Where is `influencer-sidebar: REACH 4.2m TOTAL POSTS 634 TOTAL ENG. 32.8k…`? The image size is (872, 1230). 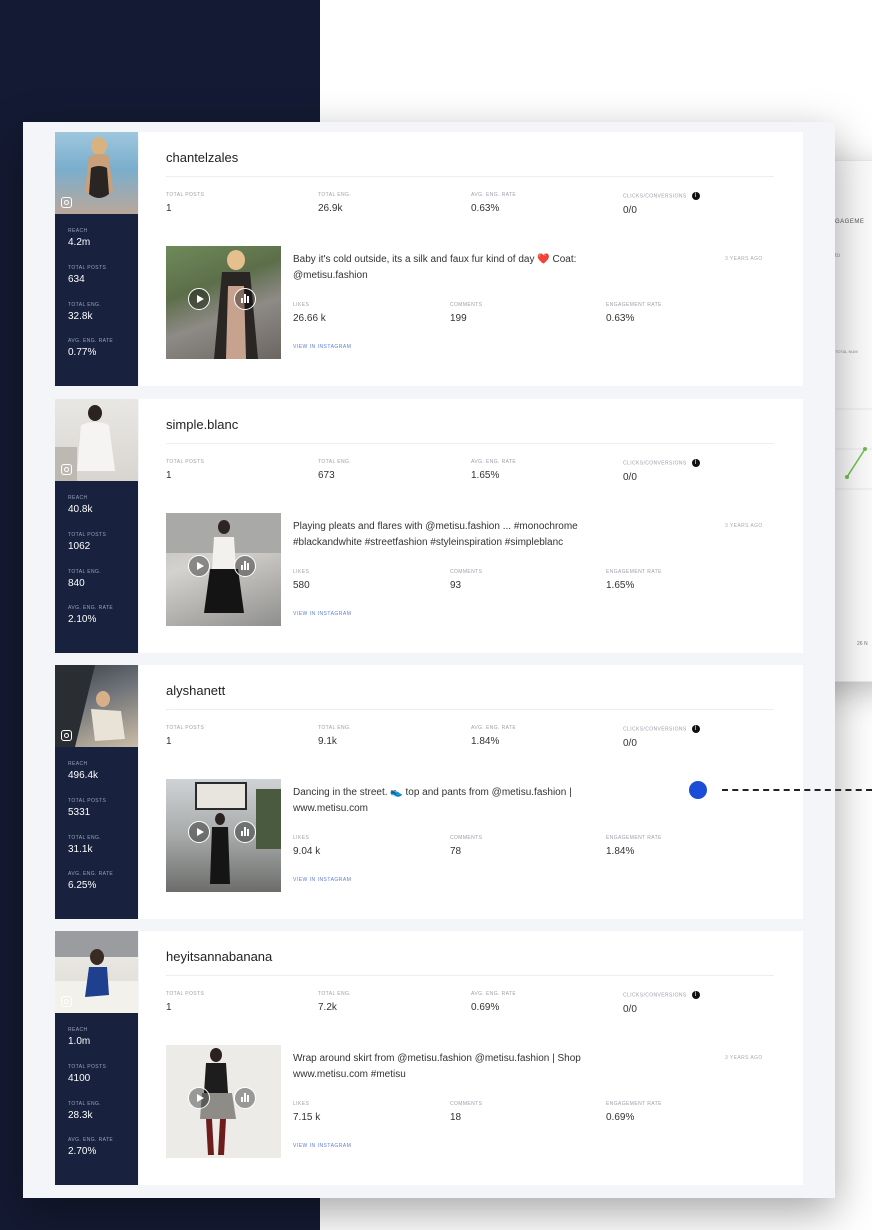 influencer-sidebar: REACH 4.2m TOTAL POSTS 634 TOTAL ENG. 32.8k… is located at coordinates (96, 259).